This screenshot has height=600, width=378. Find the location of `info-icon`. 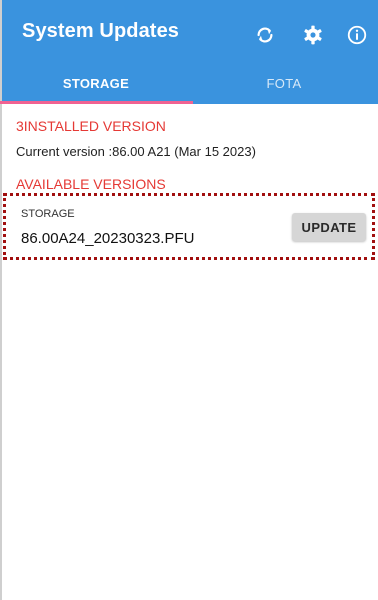

info-icon is located at coordinates (357, 35).